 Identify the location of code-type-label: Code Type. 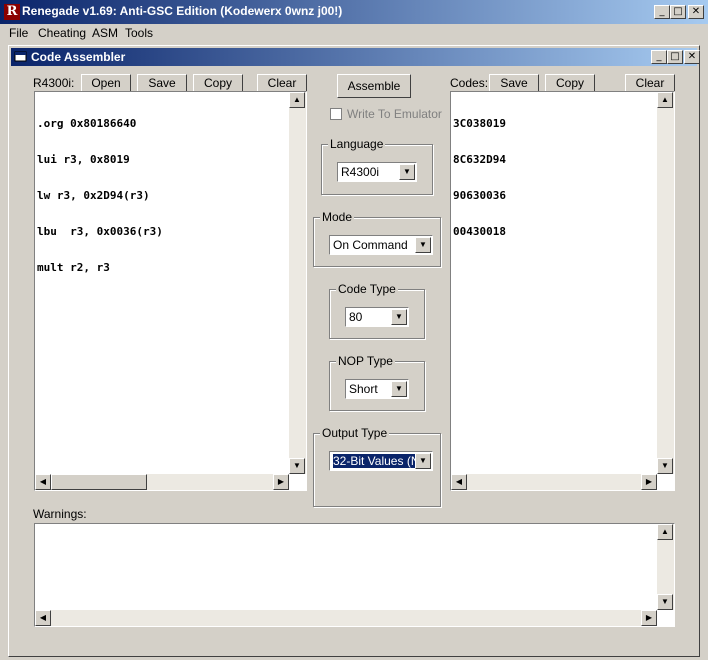
(367, 289).